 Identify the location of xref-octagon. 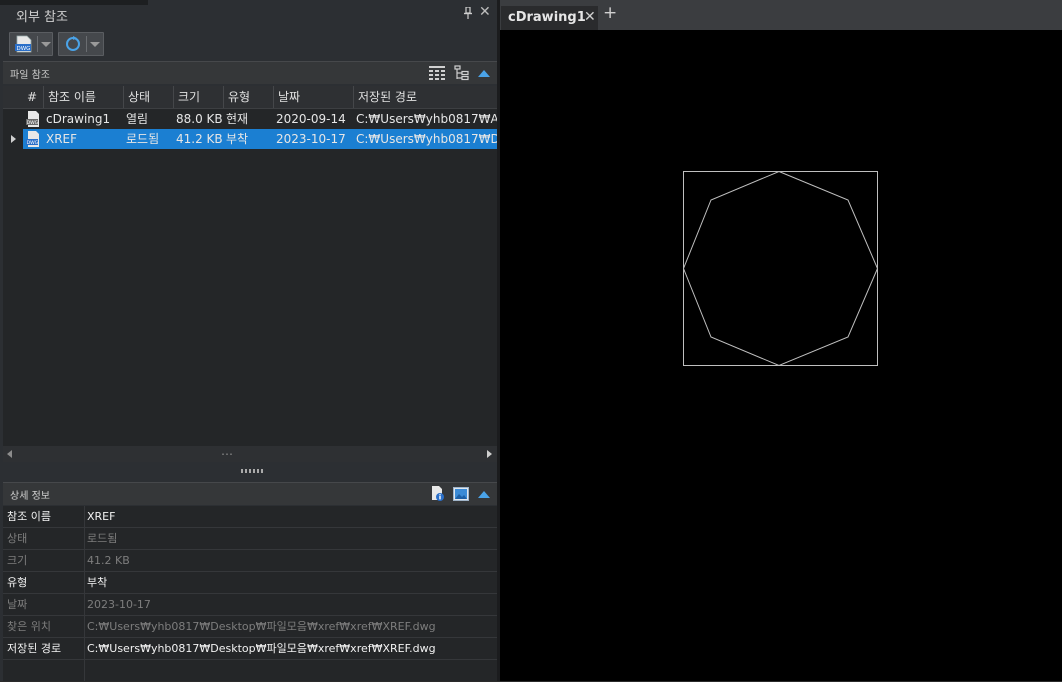
(780, 268).